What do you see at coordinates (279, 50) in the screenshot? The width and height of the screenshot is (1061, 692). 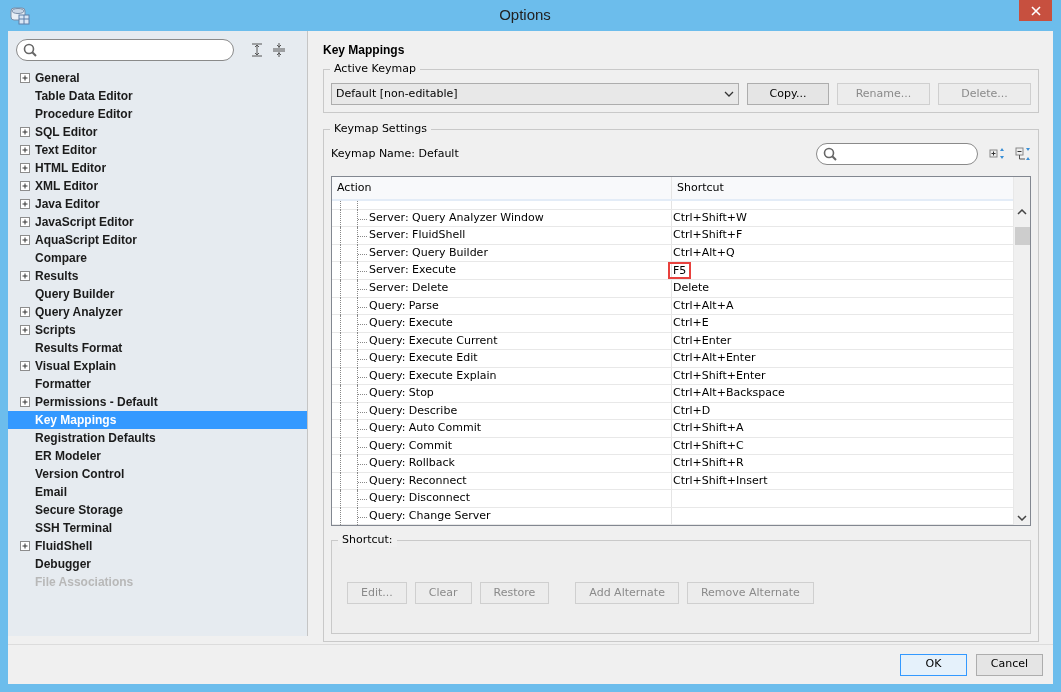 I see `collapse-all-icon` at bounding box center [279, 50].